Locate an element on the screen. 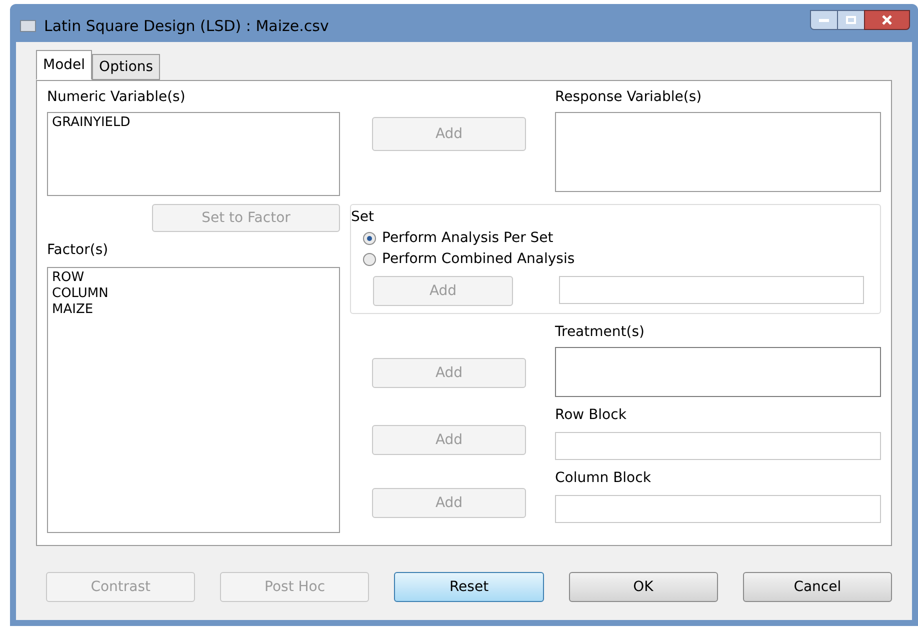  field-label: Factor(s) is located at coordinates (78, 250).